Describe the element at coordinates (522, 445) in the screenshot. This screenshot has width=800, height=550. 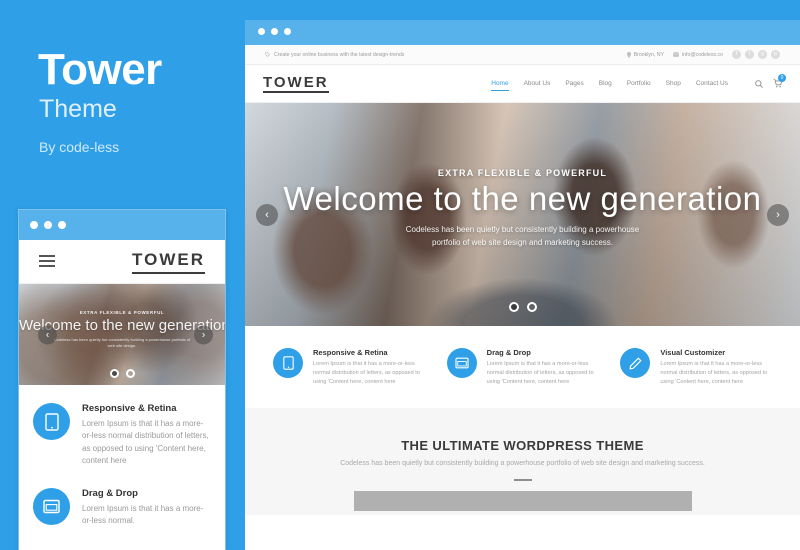
I see `cta-heading: THE ULTIMATE WORDPRESS THEME` at that location.